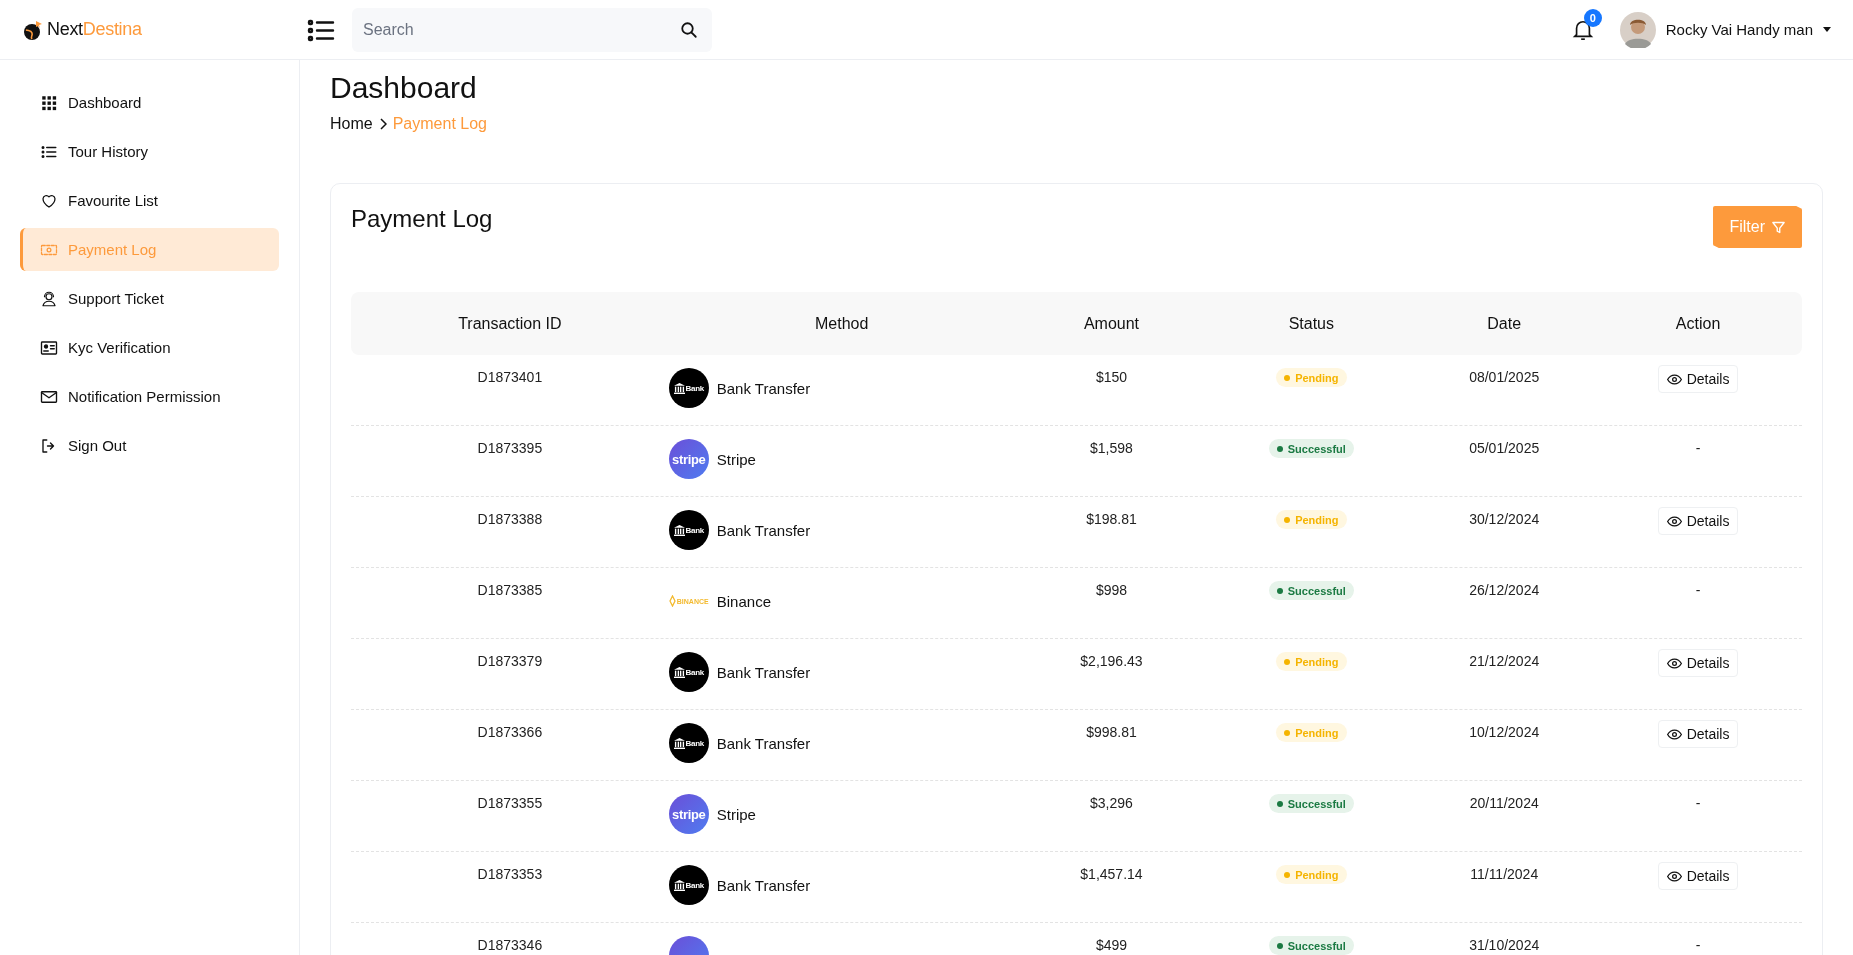 Image resolution: width=1853 pixels, height=955 pixels. What do you see at coordinates (1637, 29) in the screenshot?
I see `avatar` at bounding box center [1637, 29].